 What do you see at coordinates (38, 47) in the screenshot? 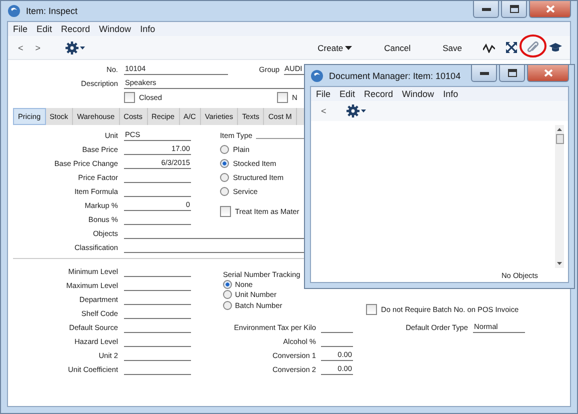
I see `forward-button: >` at bounding box center [38, 47].